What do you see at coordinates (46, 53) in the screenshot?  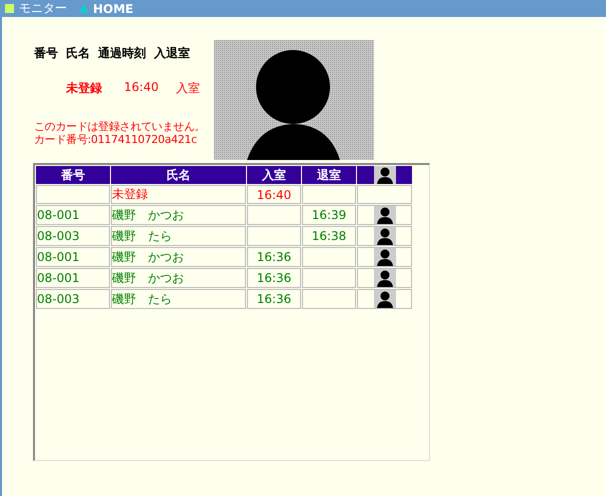 I see `column-label: 番号` at bounding box center [46, 53].